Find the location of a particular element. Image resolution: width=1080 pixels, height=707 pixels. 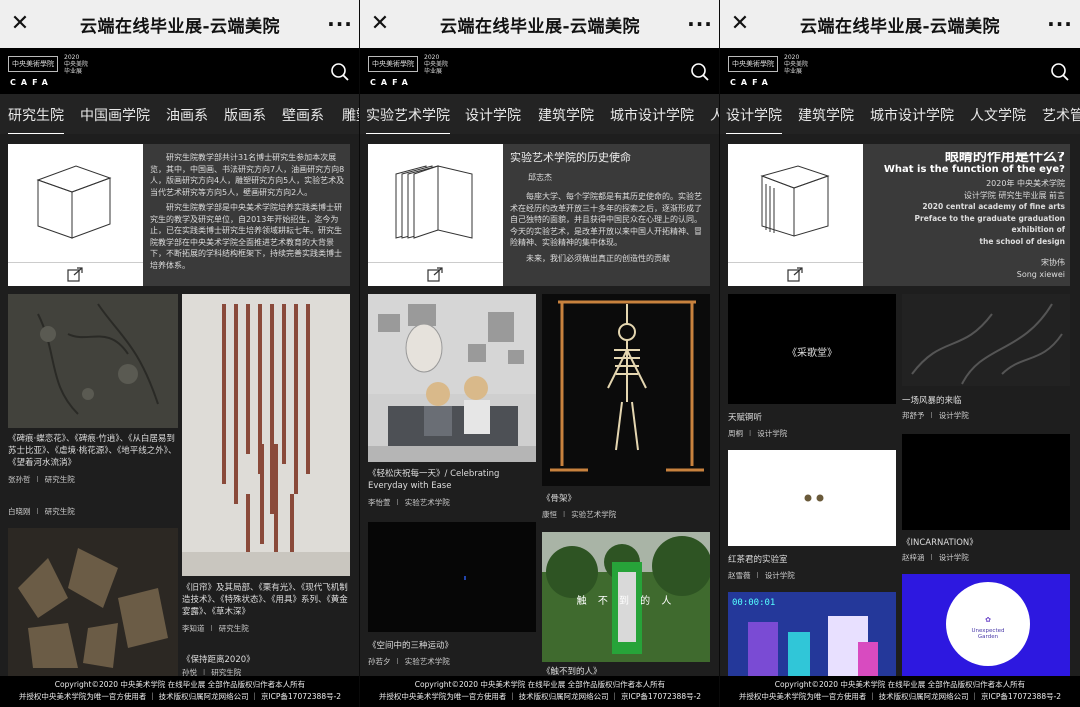

artwork-meta: 赵雪薇 I 设计学院 is located at coordinates (761, 575).